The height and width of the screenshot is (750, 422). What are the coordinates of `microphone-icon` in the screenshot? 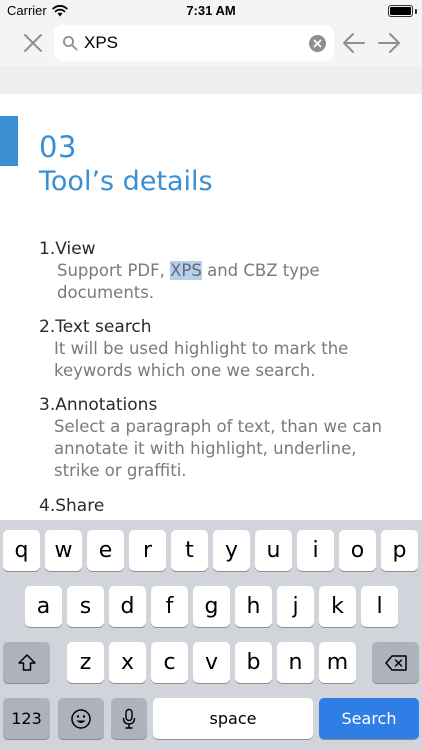 It's located at (129, 718).